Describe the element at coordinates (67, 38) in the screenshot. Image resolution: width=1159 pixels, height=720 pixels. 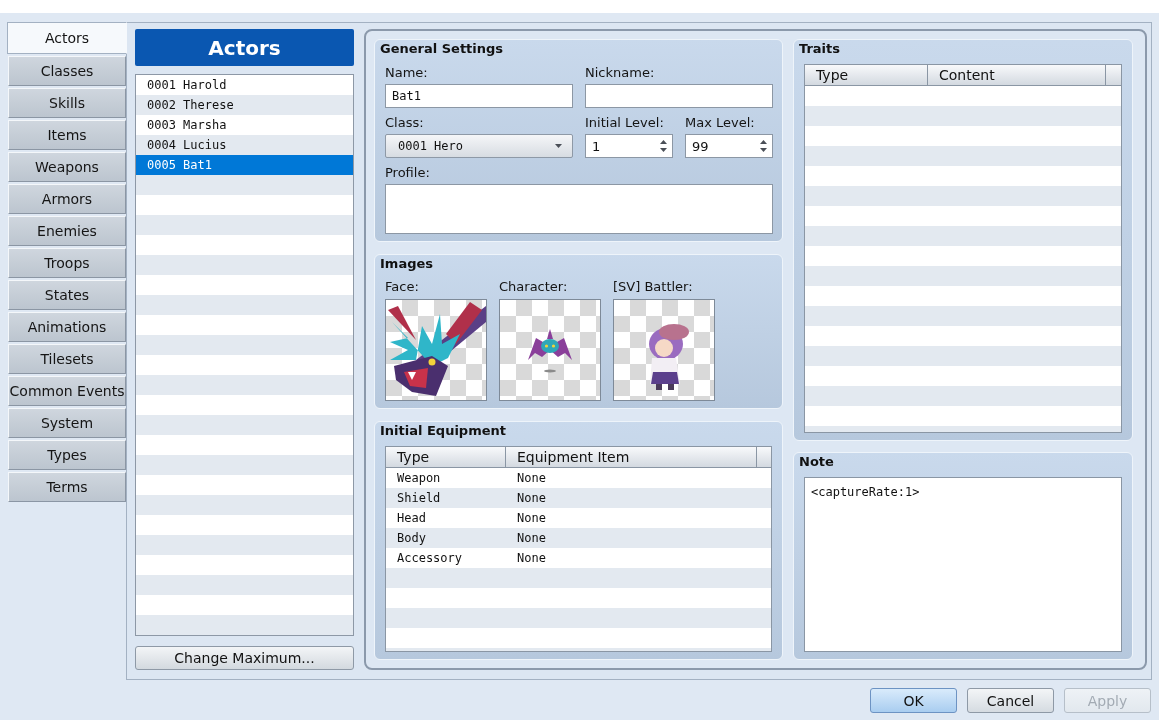
I see `sidebar-tab: Actors` at that location.